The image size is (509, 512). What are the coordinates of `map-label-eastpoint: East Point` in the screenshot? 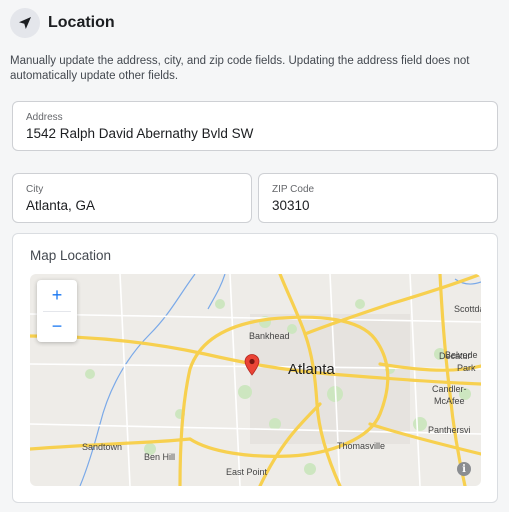 It's located at (247, 472).